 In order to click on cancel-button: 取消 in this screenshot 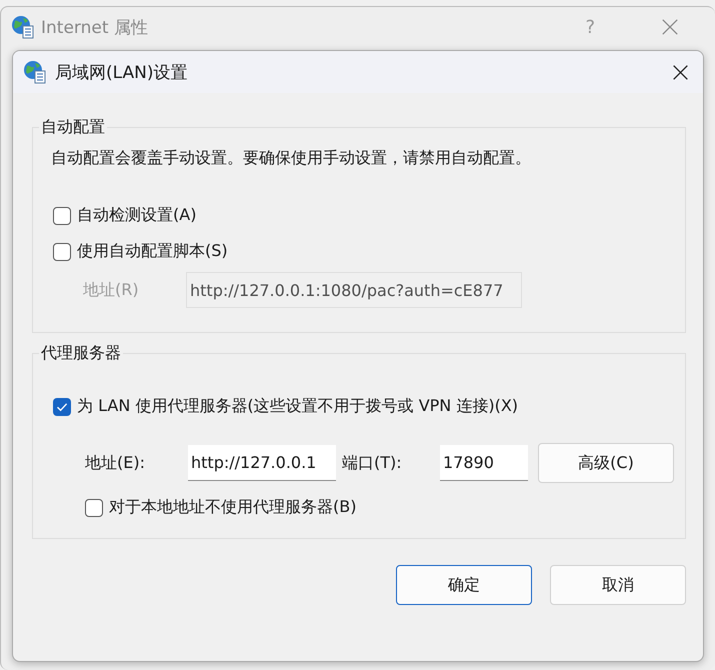, I will do `click(618, 585)`.